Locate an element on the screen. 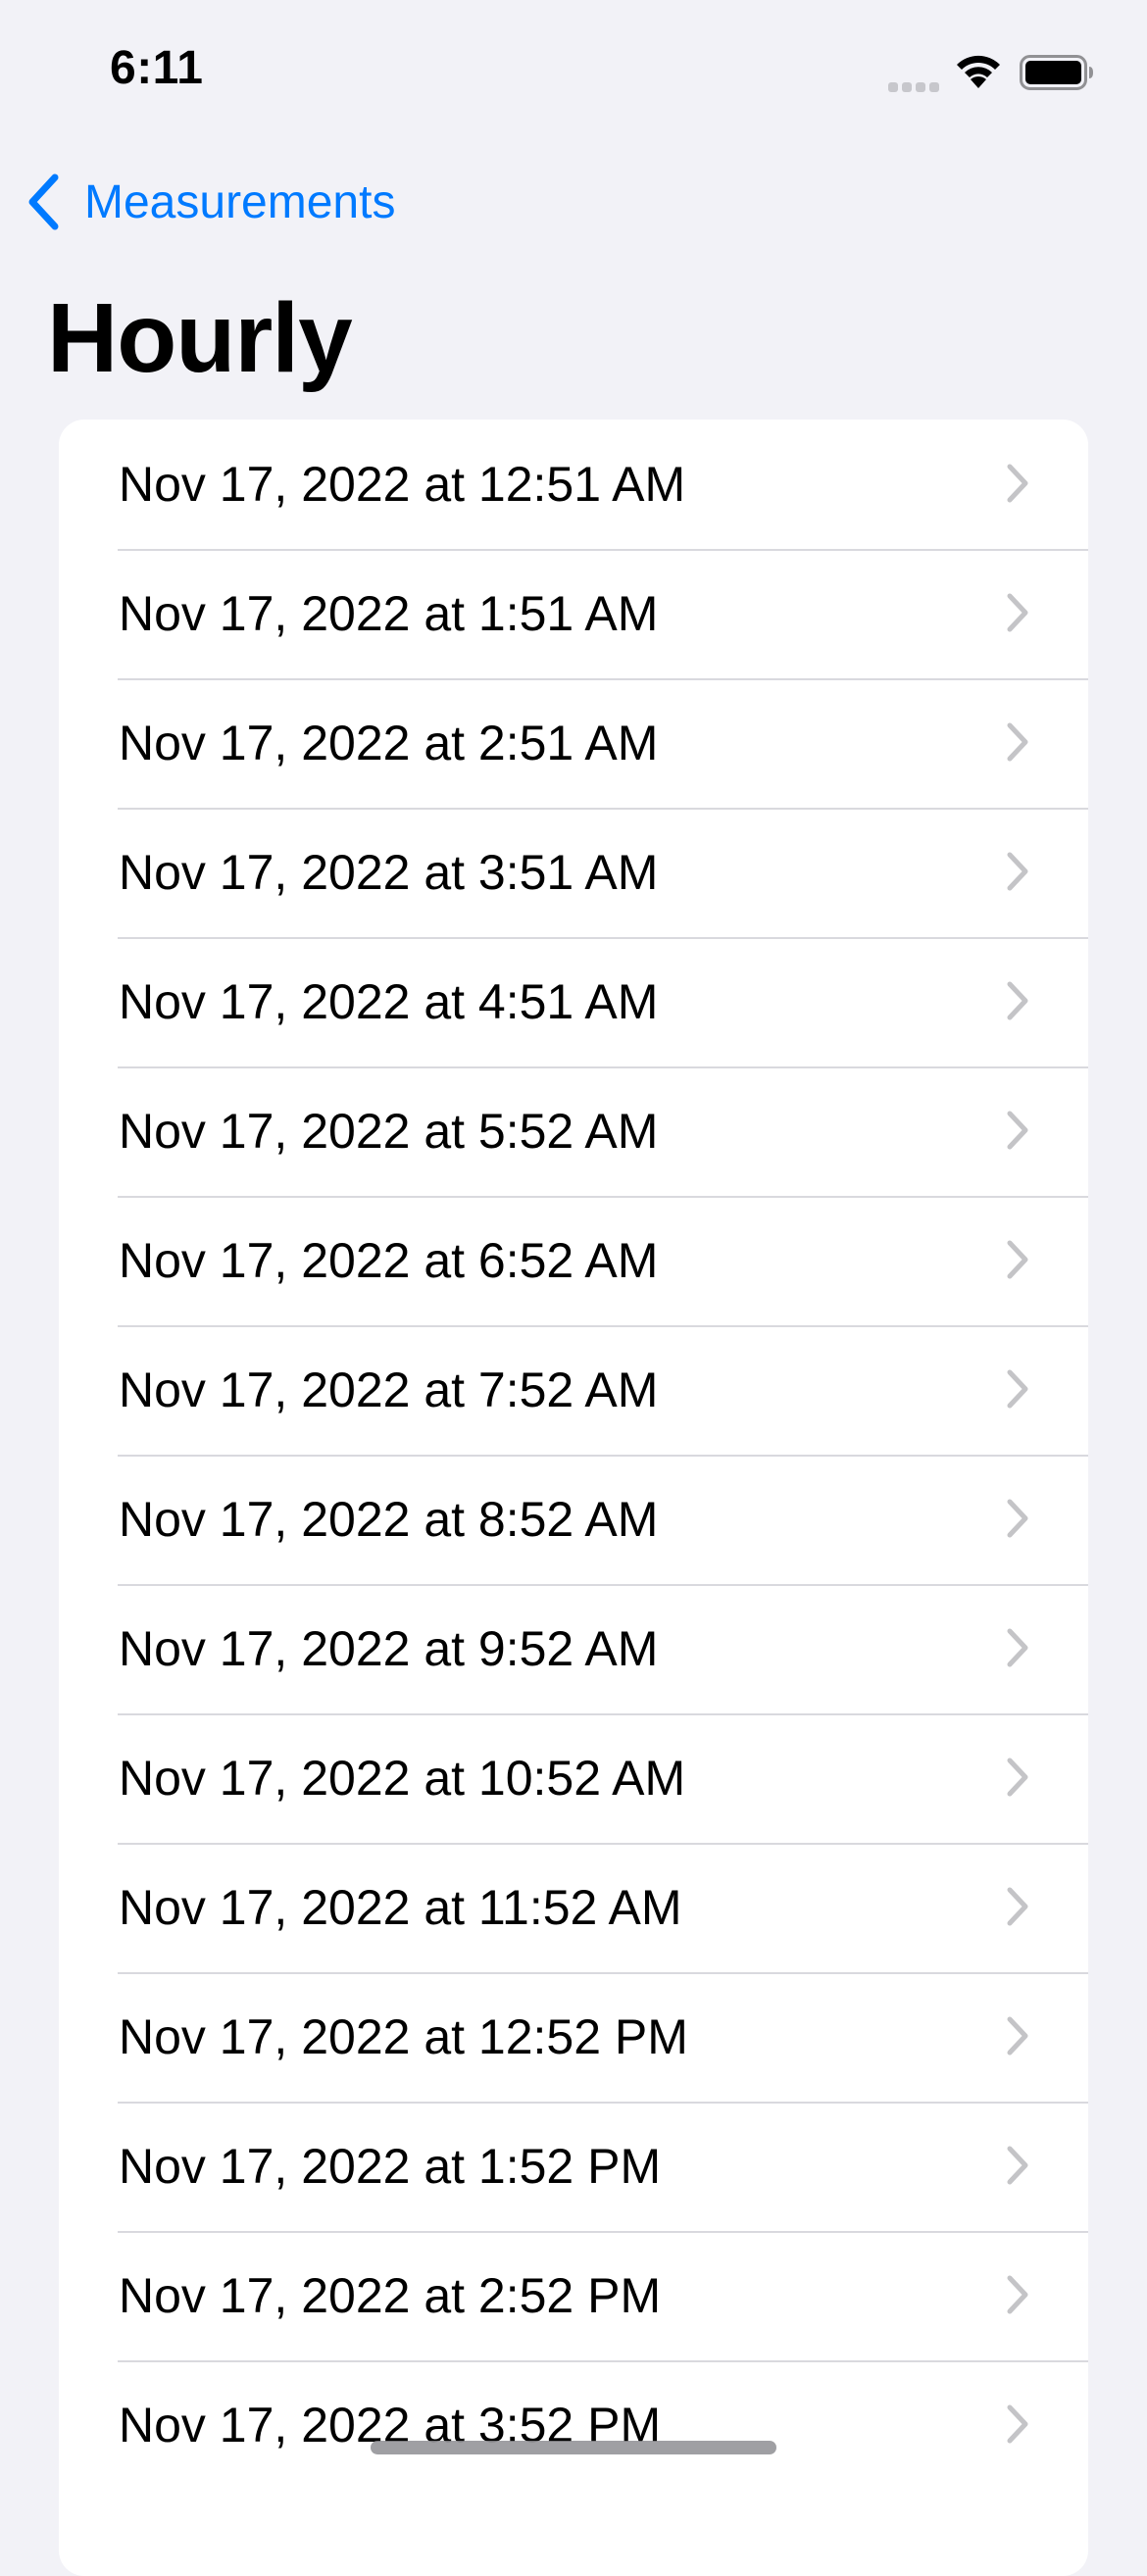 This screenshot has height=2576, width=1147. chevron-left-icon is located at coordinates (43, 201).